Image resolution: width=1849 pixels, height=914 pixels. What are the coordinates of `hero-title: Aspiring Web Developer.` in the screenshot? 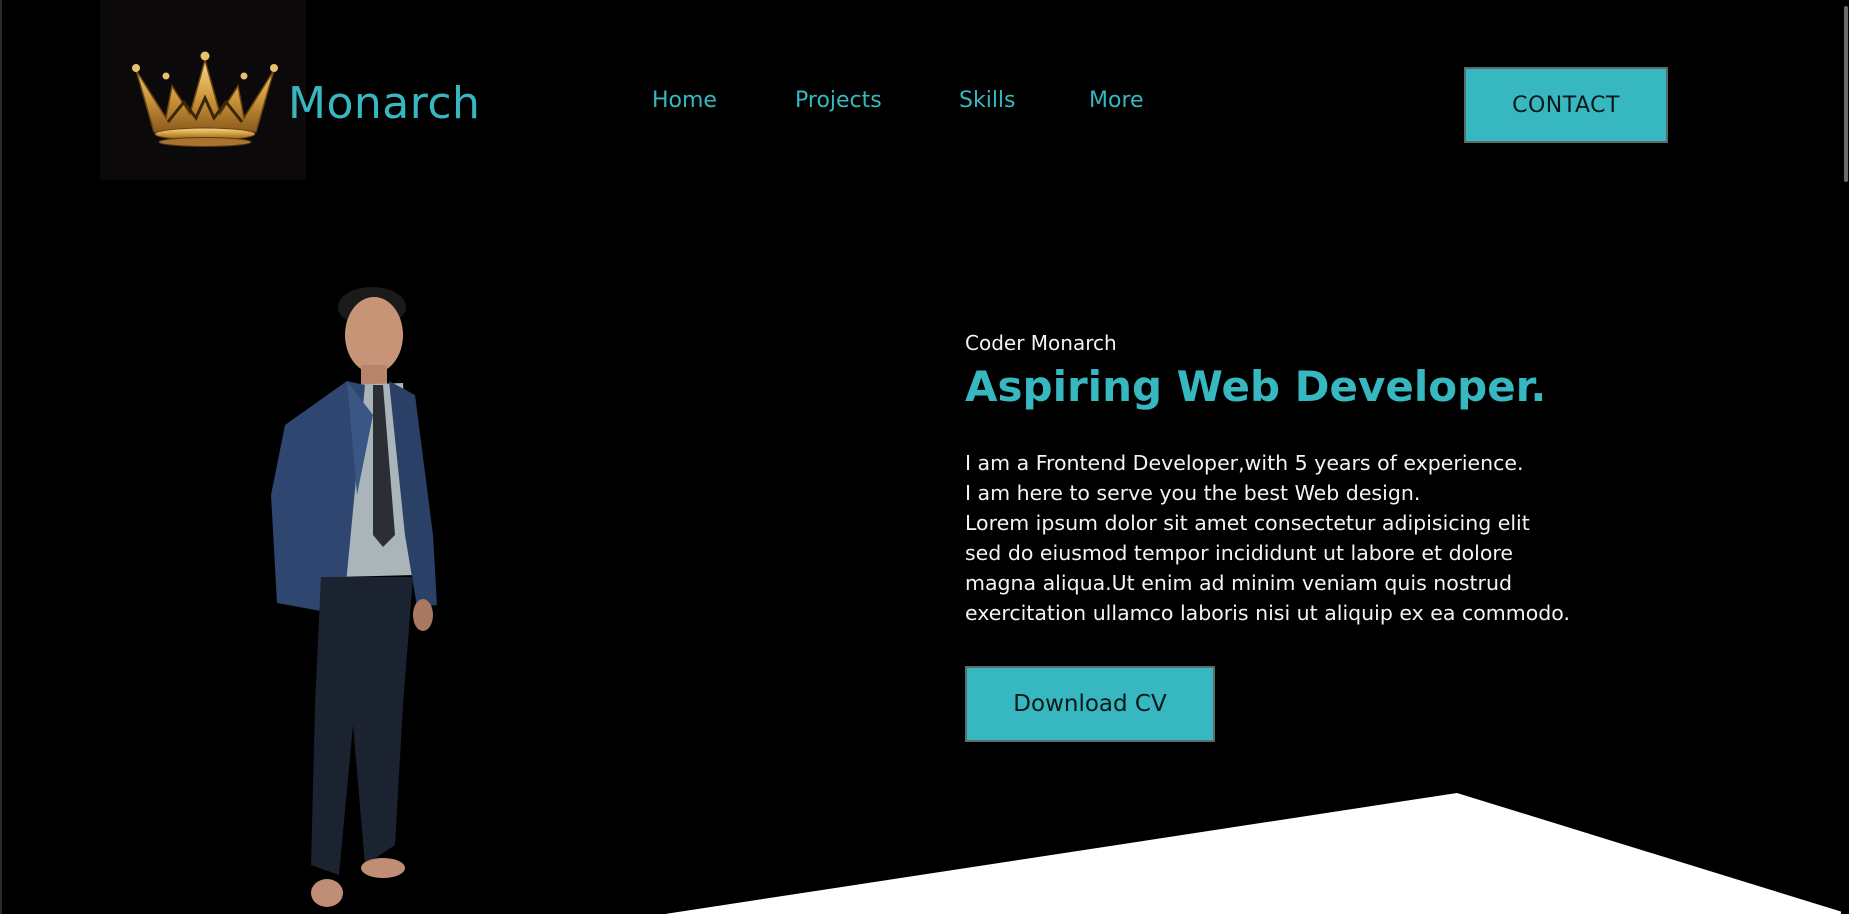 It's located at (1256, 386).